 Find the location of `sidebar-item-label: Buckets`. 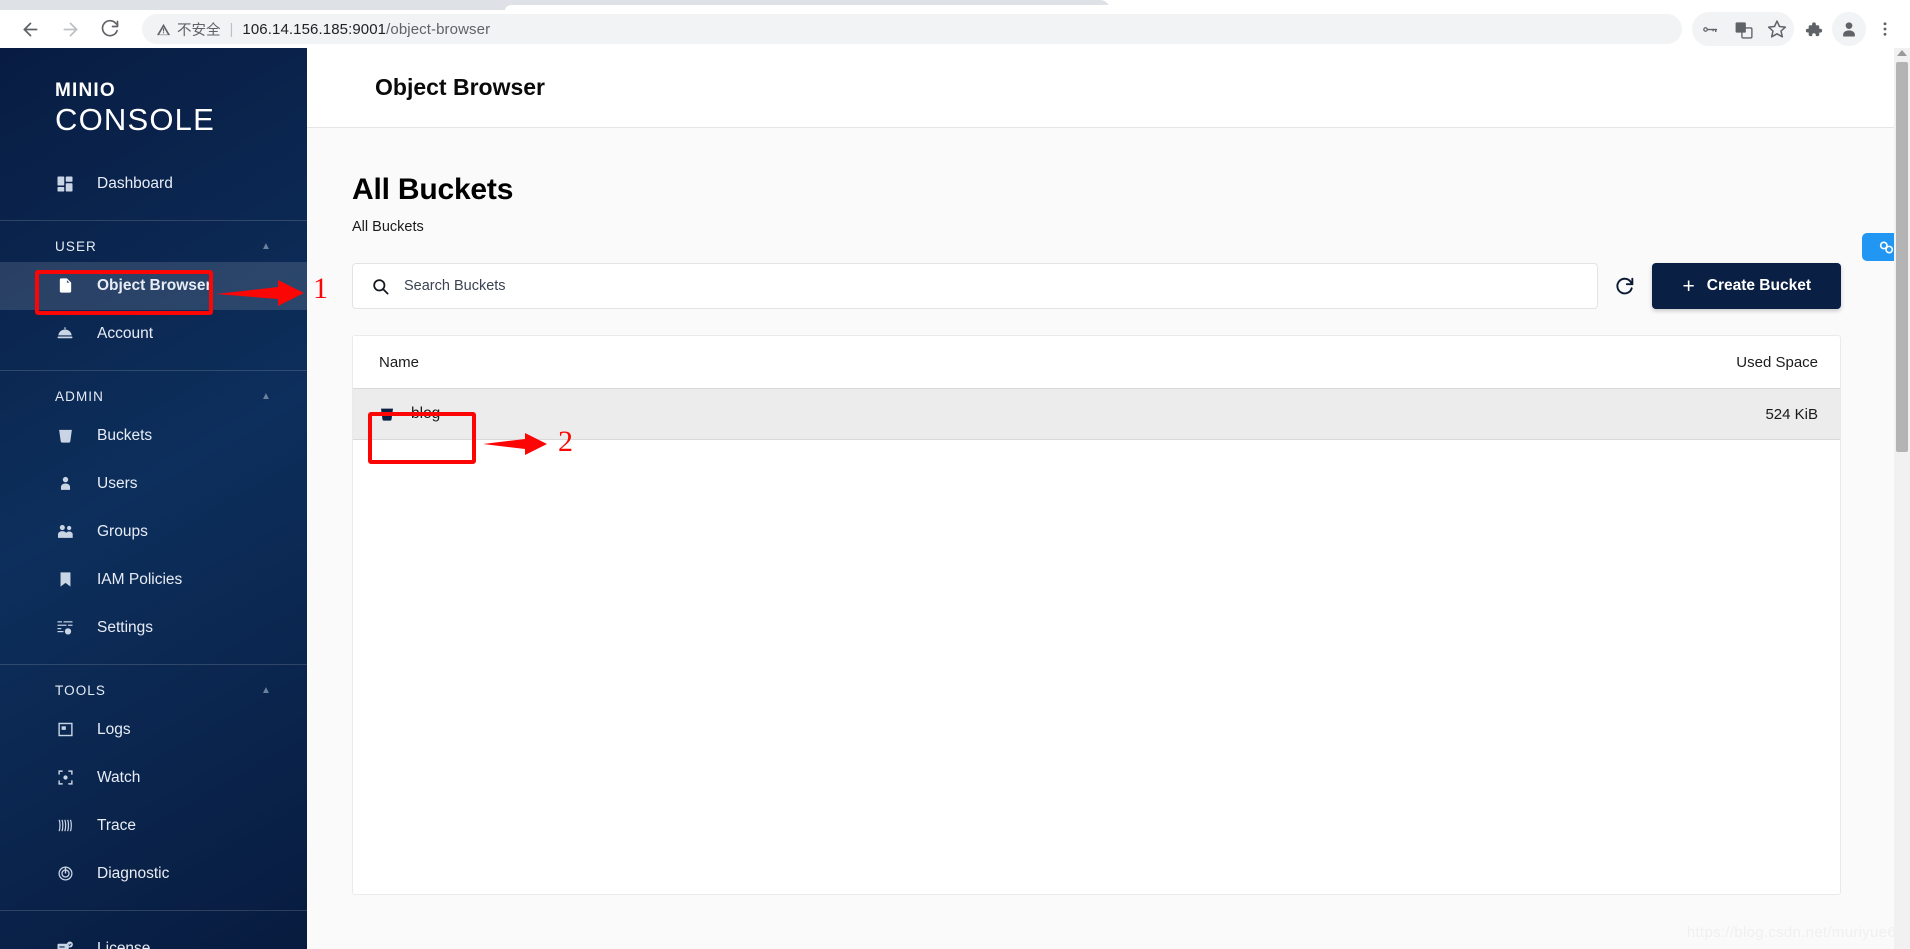

sidebar-item-label: Buckets is located at coordinates (125, 435).